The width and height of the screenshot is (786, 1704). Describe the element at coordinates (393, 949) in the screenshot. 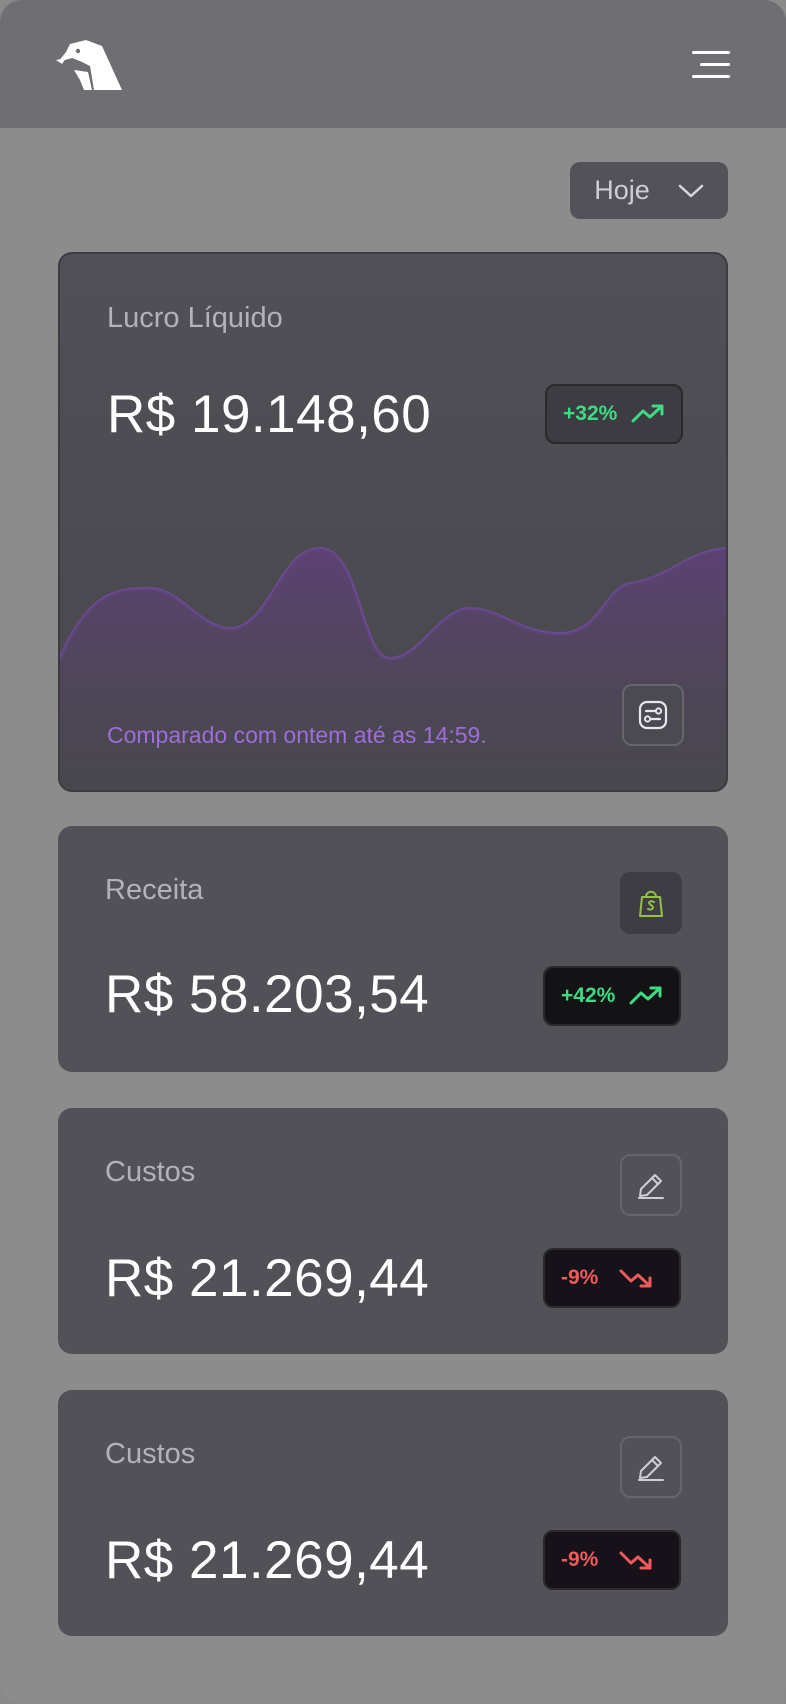

I see `revenue-card: Receita R$ 58.203,54 +42%` at that location.